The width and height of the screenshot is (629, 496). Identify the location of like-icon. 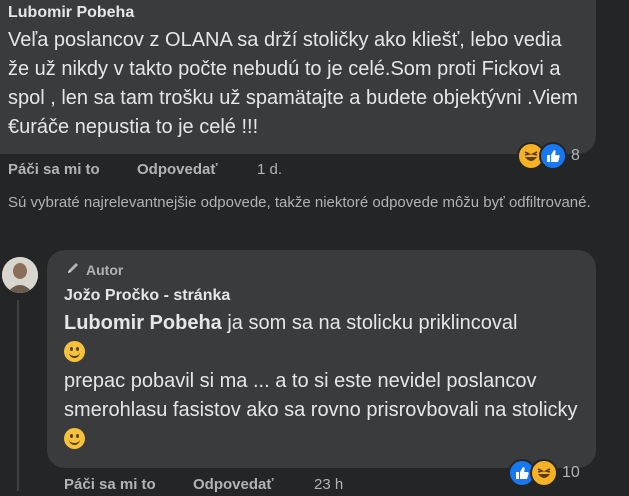
(553, 156).